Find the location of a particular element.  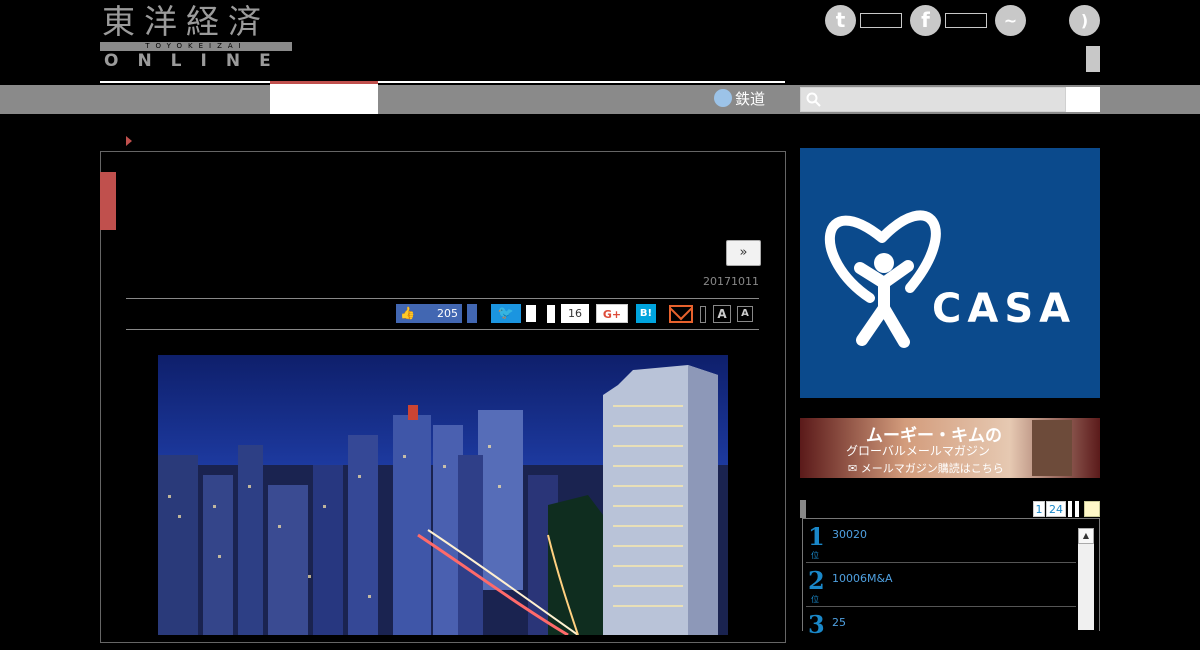

casa-advertisement is located at coordinates (950, 273).